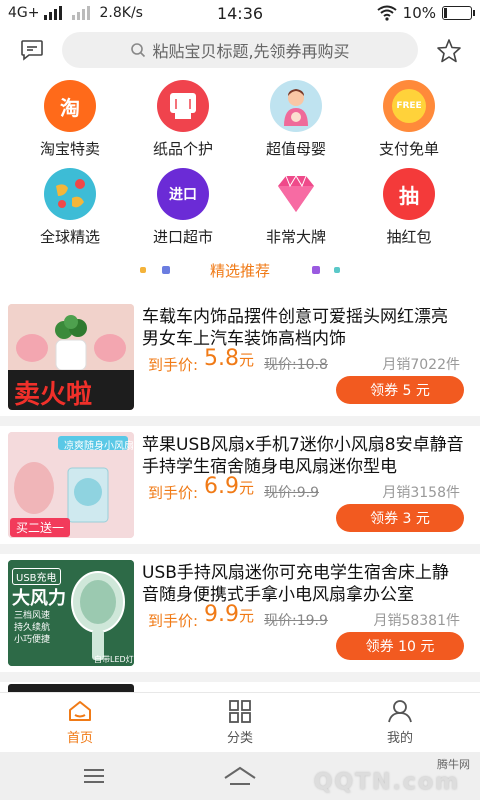  Describe the element at coordinates (400, 711) in the screenshot. I see `user-icon` at that location.